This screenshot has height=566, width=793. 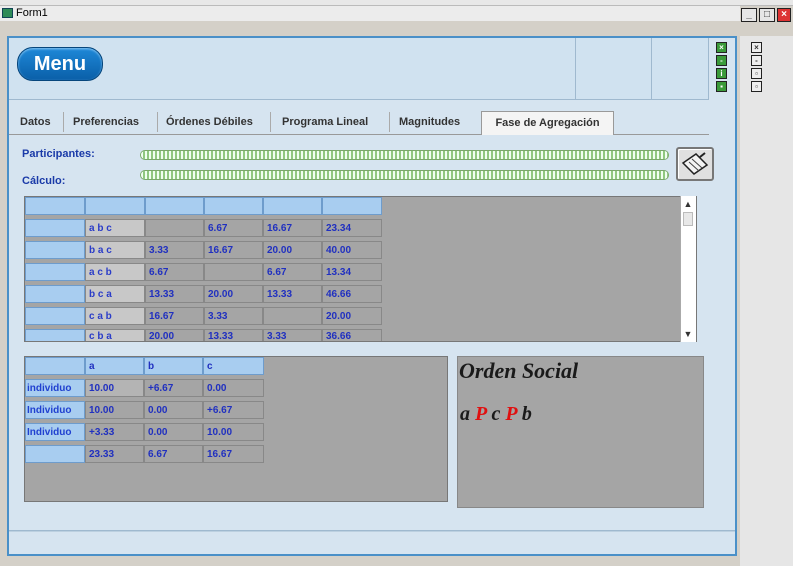 I want to click on row-header-individuo: Individuo, so click(x=55, y=410).